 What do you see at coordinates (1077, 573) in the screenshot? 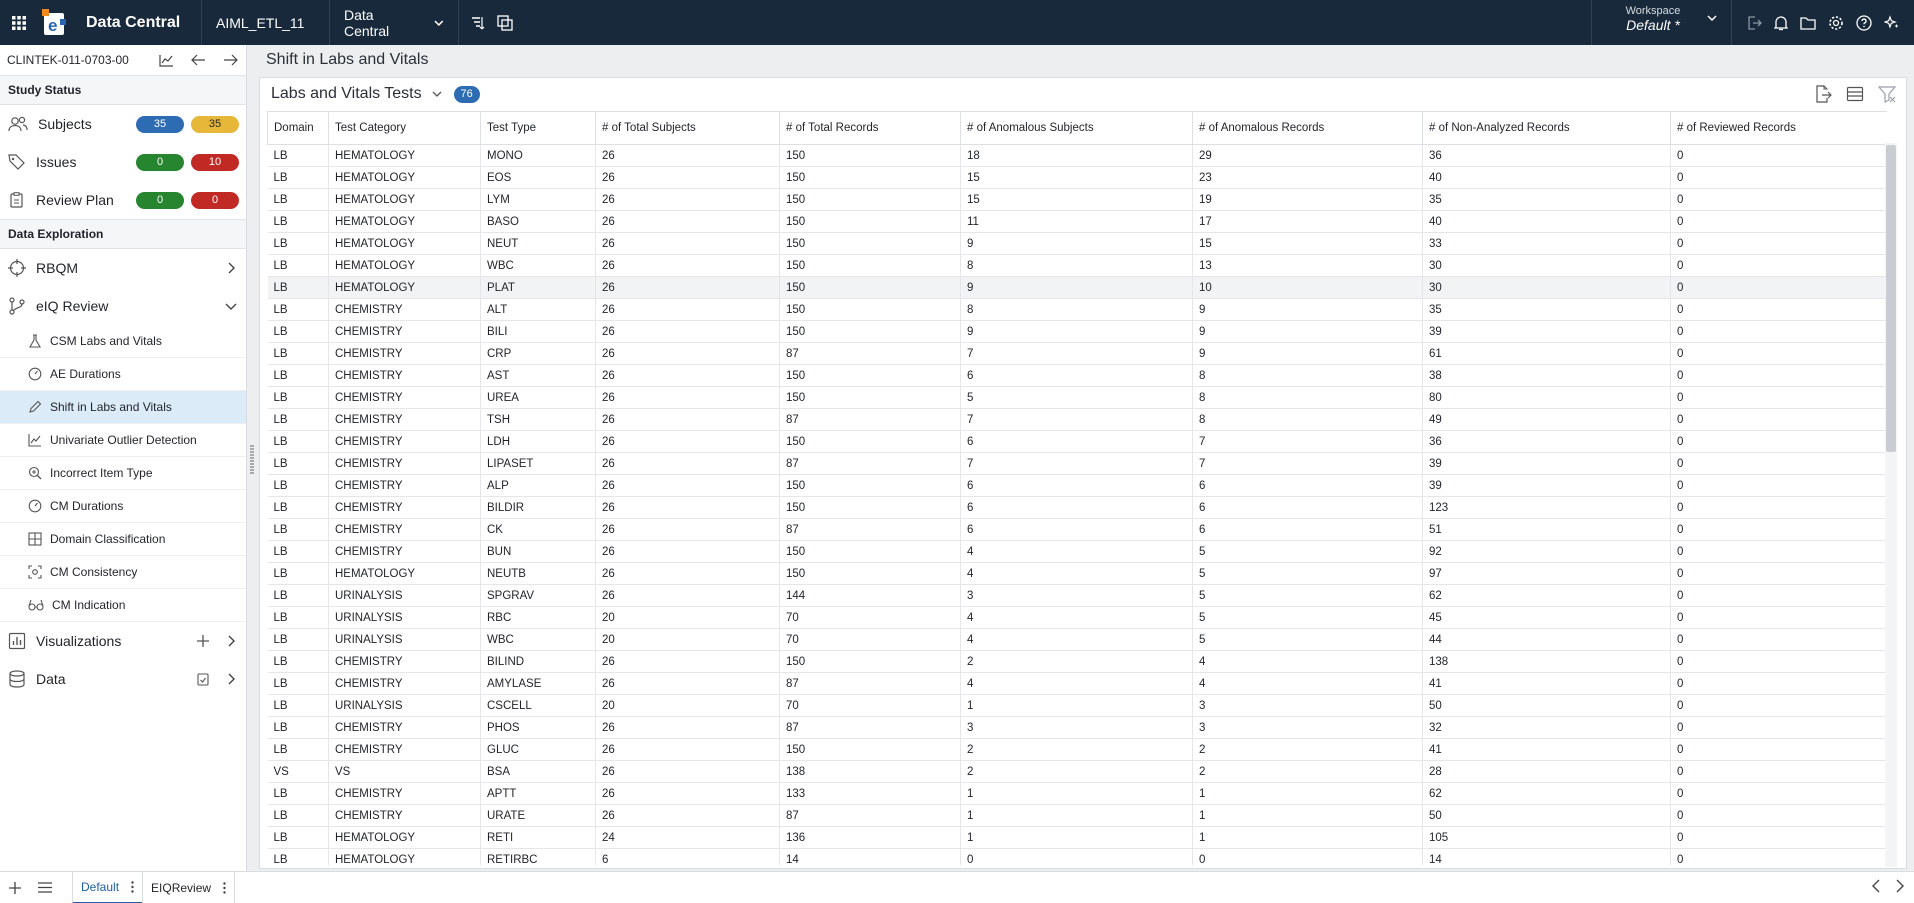
I see `table-row: LB HEMATOLOGY NEUTB 26 150 4 5 97 0` at bounding box center [1077, 573].